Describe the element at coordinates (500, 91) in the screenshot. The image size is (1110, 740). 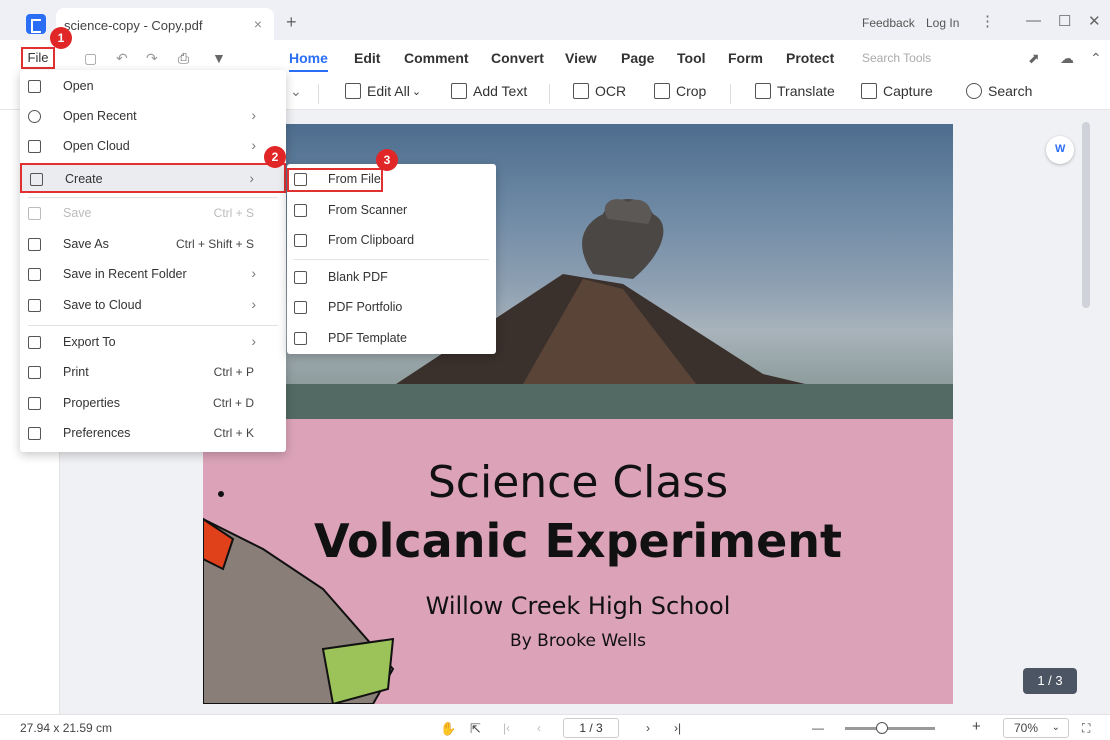
I see `add-text-label: Add Text` at that location.